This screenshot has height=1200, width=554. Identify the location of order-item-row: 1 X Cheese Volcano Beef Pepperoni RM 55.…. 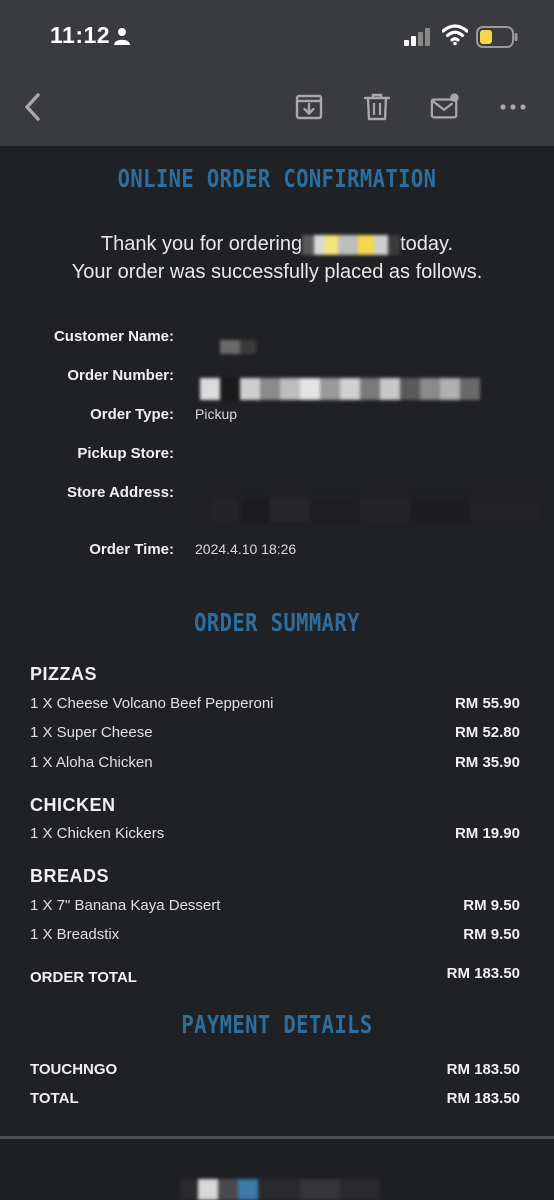
(275, 706).